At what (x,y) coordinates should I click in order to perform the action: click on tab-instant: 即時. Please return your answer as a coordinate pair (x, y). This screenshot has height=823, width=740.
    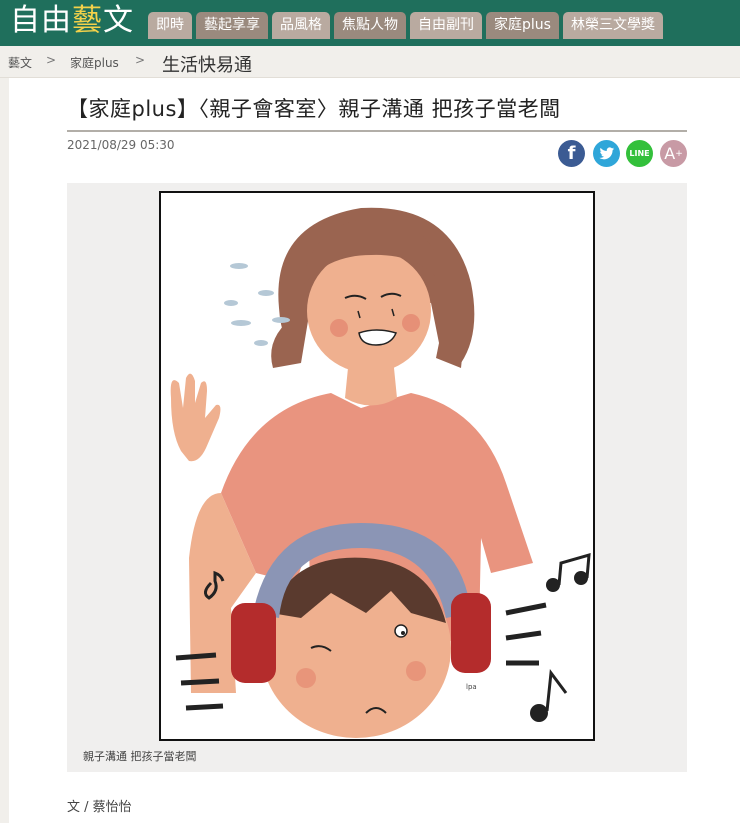
    Looking at the image, I should click on (170, 25).